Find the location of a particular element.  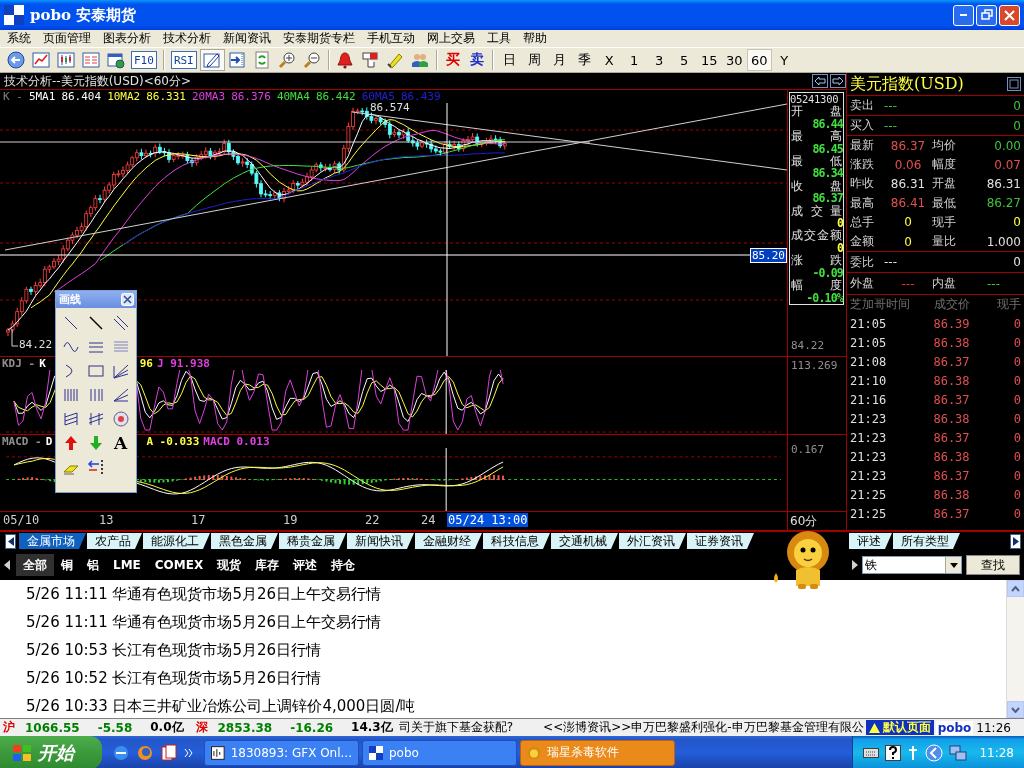

quote-label: 买入 is located at coordinates (862, 125).